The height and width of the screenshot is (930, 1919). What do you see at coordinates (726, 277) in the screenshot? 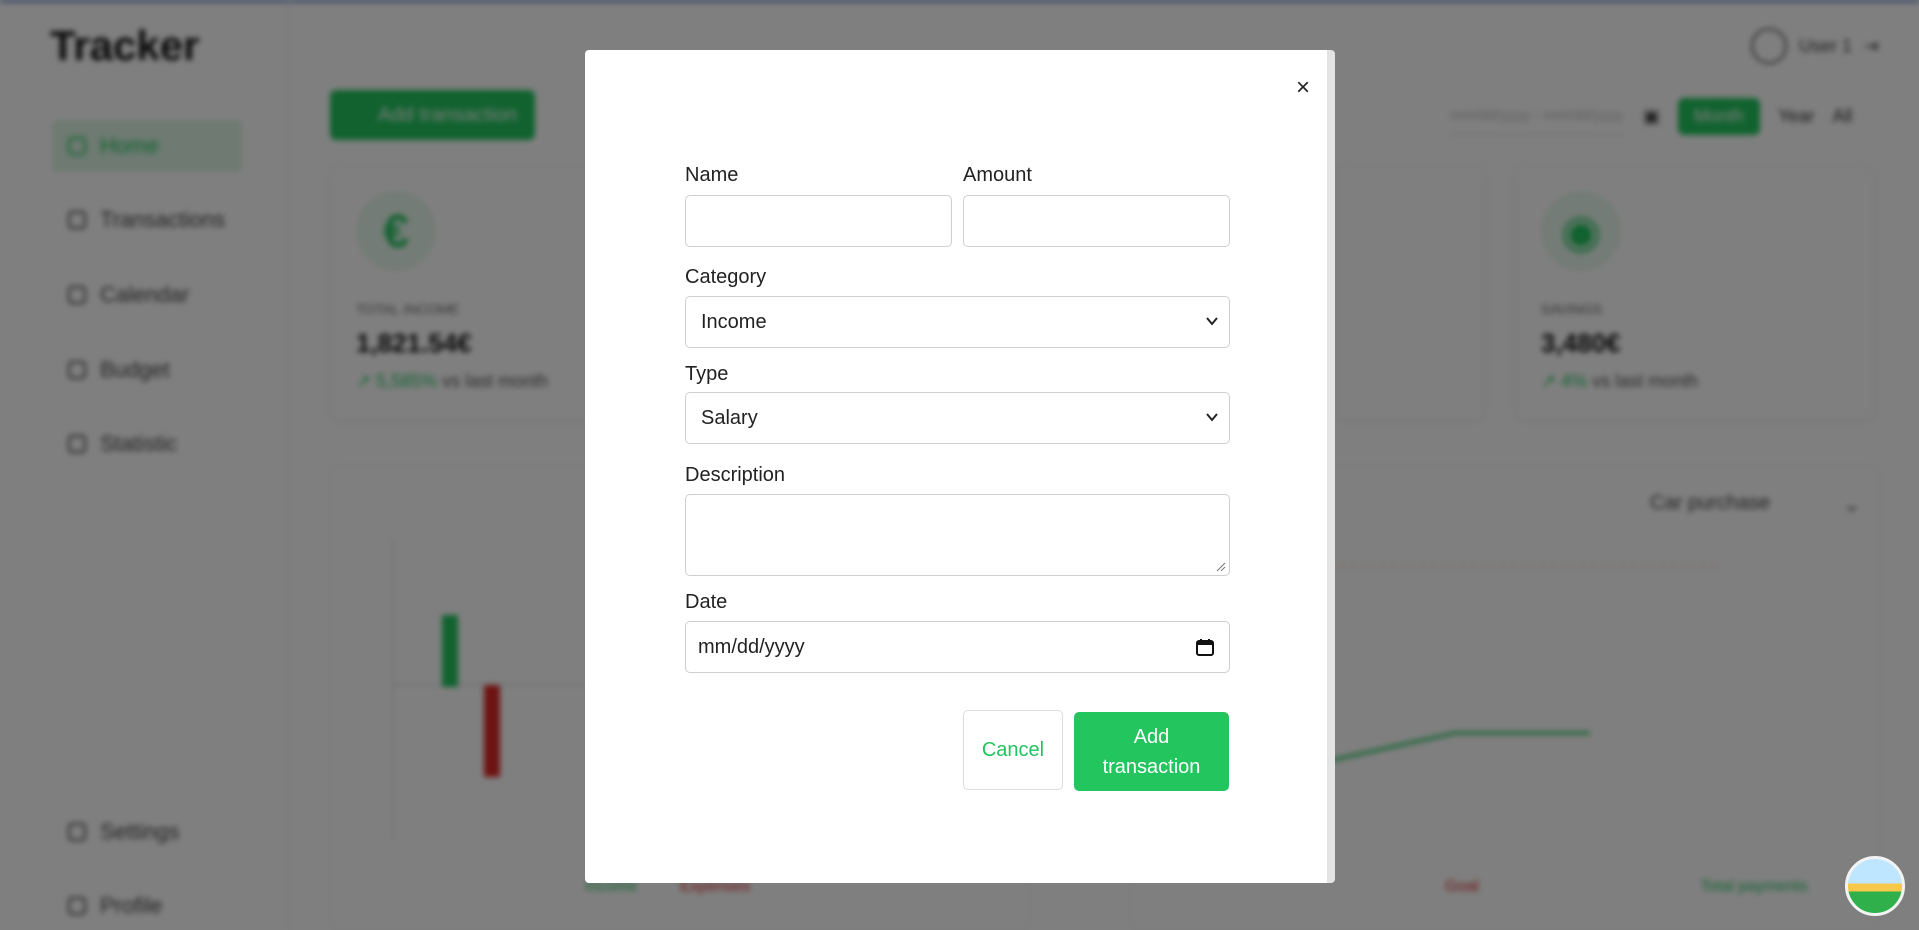
I see `category-label: Category` at bounding box center [726, 277].